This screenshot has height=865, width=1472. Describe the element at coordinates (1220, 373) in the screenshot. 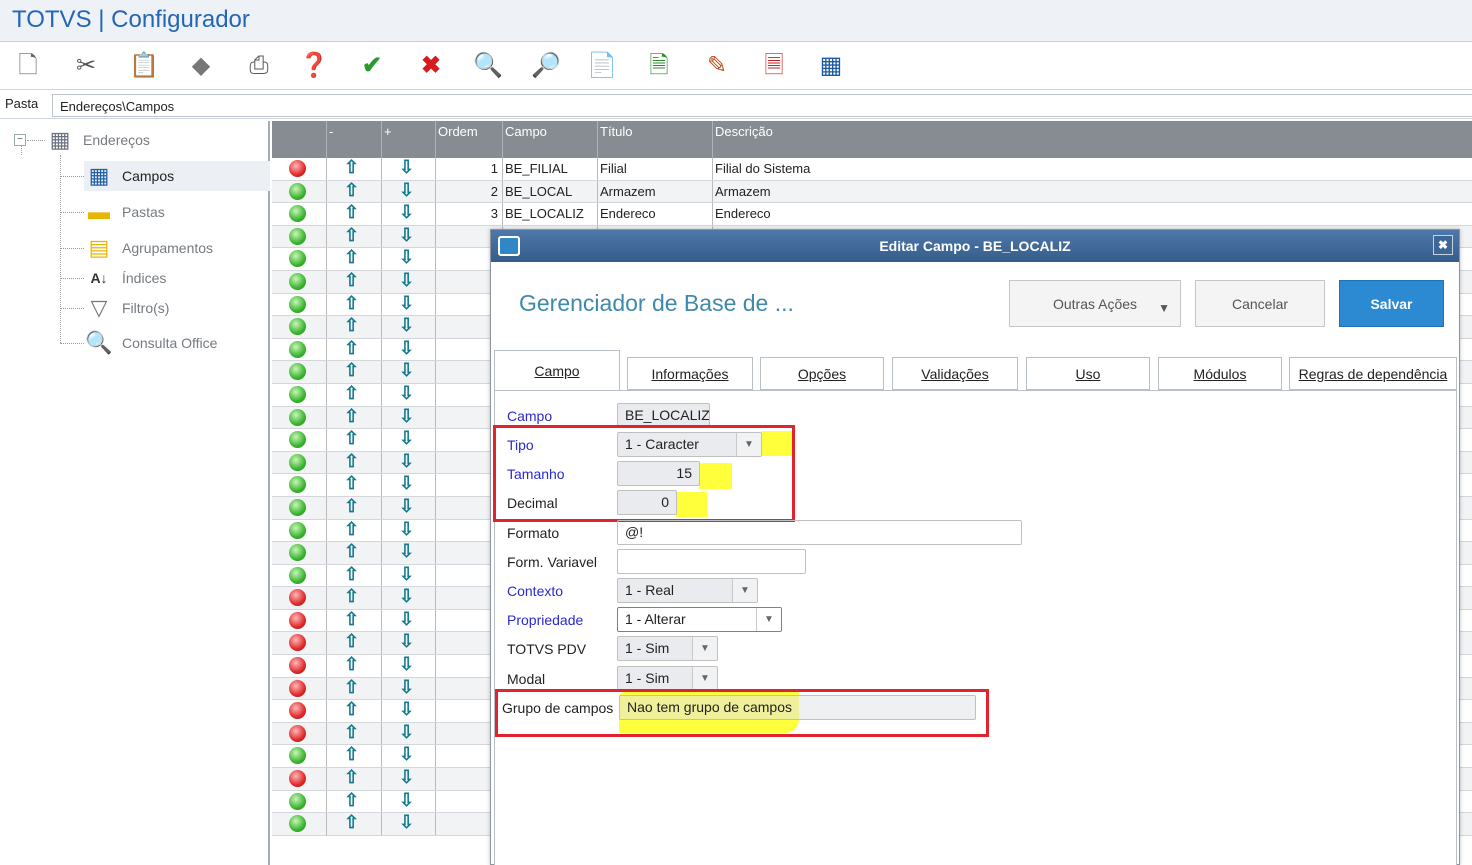

I see `tab-modulos: Módulos` at that location.